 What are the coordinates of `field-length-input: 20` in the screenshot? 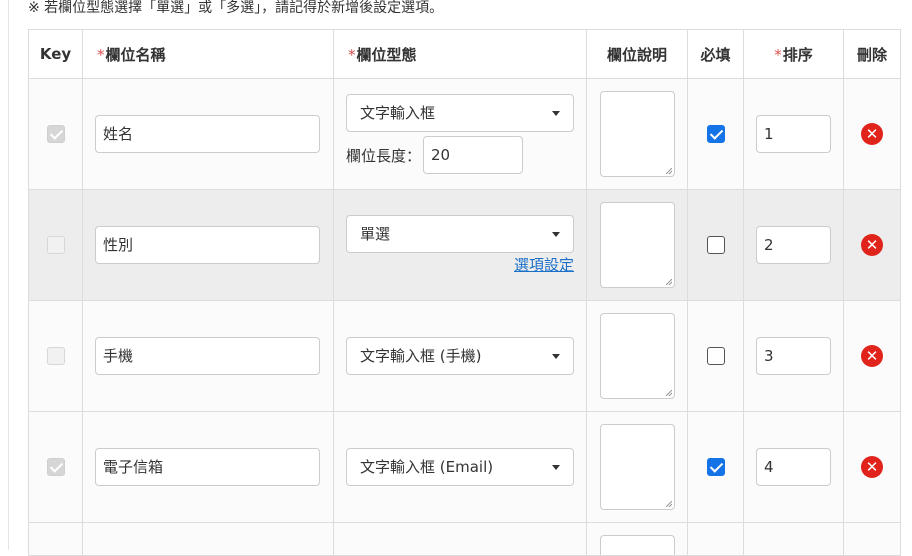 It's located at (473, 155).